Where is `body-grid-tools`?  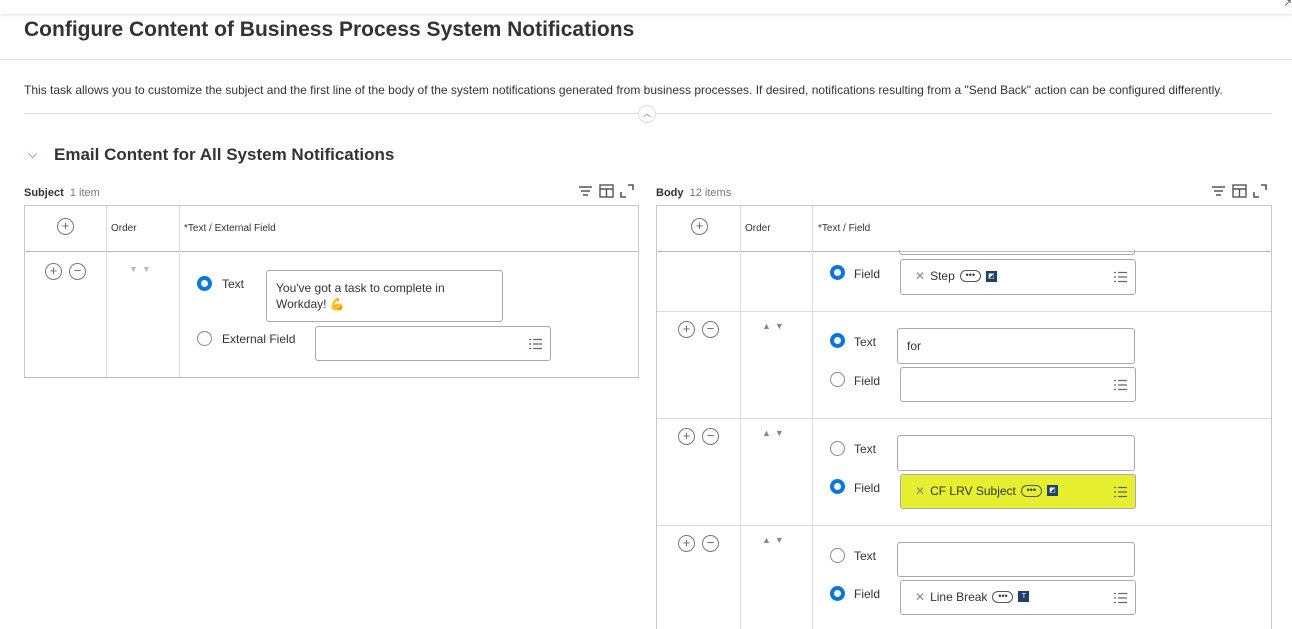
body-grid-tools is located at coordinates (1239, 191).